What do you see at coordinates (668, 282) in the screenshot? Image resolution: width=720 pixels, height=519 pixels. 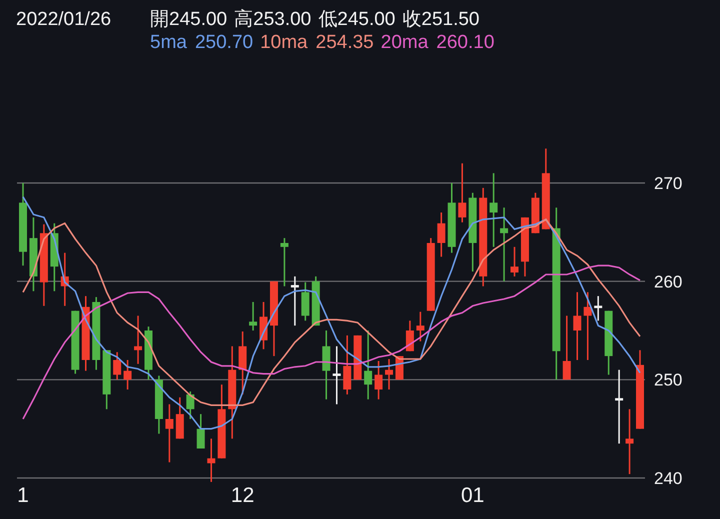 I see `axis-label: 260` at bounding box center [668, 282].